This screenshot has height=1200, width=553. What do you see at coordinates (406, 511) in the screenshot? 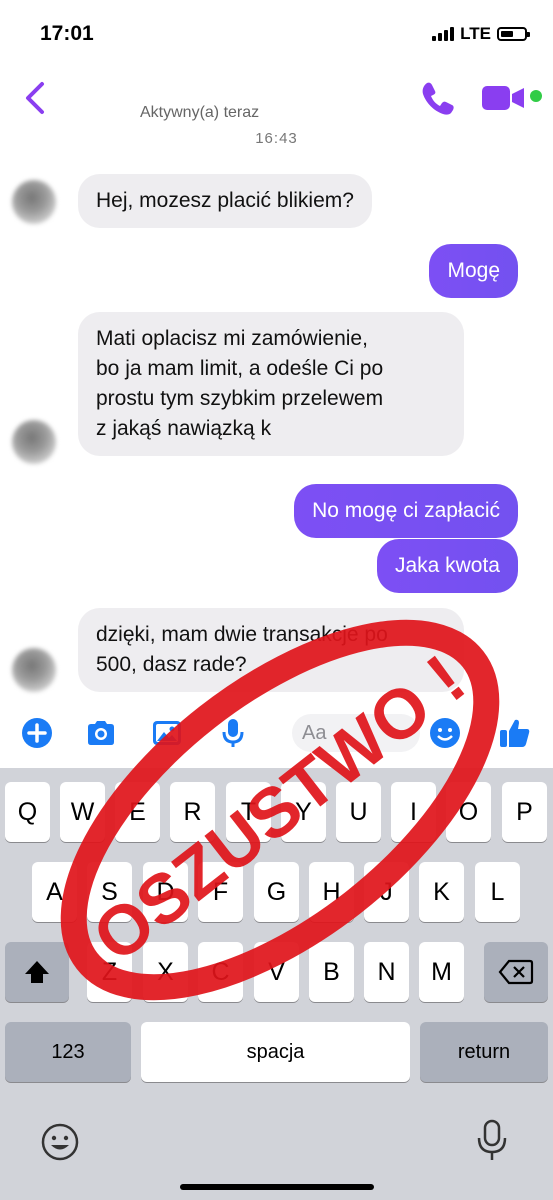
I see `outgoing-message: No mogę ci zapłacić` at bounding box center [406, 511].